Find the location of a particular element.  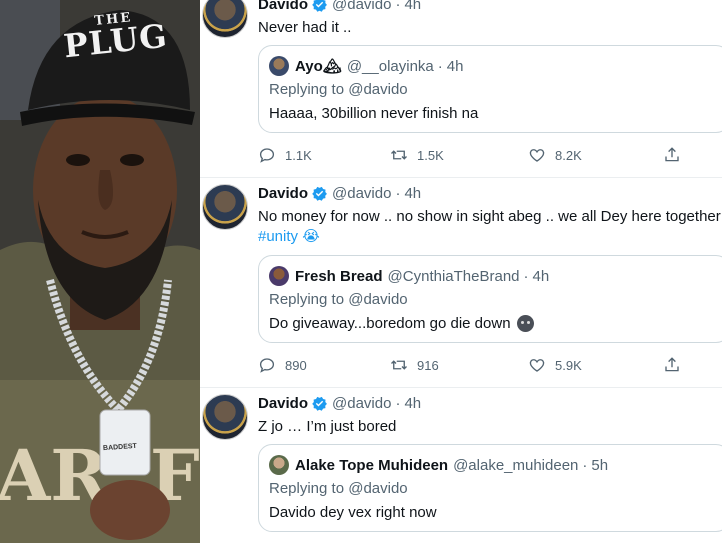

quote-text: Do giveaway...boredom go die down is located at coordinates (401, 323).